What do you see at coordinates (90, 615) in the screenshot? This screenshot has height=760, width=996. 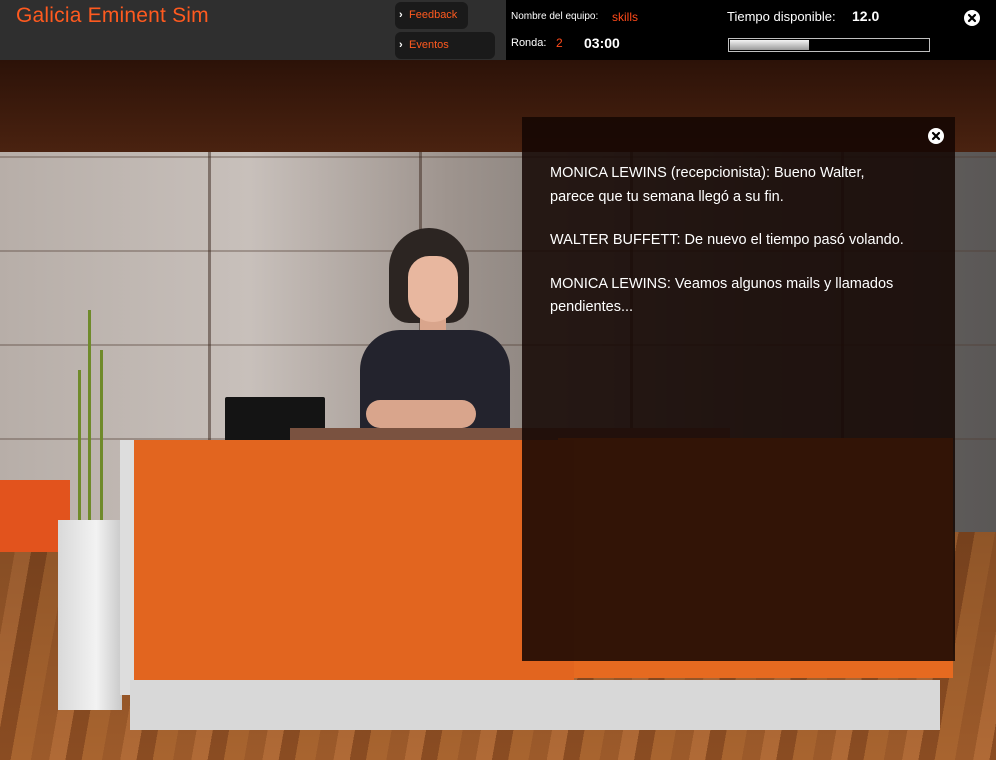 I see `planter` at bounding box center [90, 615].